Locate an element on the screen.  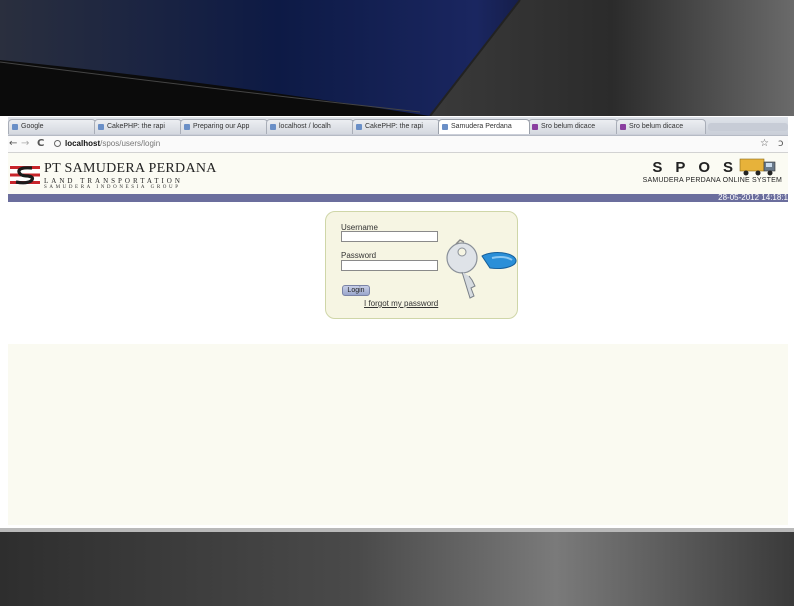
forward-arrow-icon: → is located at coordinates (25, 144).